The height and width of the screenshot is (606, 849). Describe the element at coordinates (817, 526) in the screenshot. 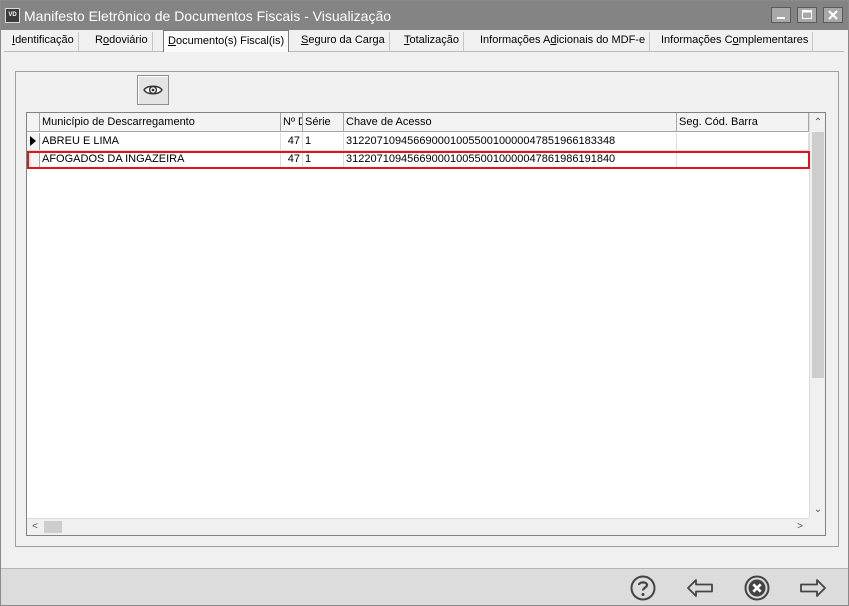

I see `scrollbar-corner` at that location.